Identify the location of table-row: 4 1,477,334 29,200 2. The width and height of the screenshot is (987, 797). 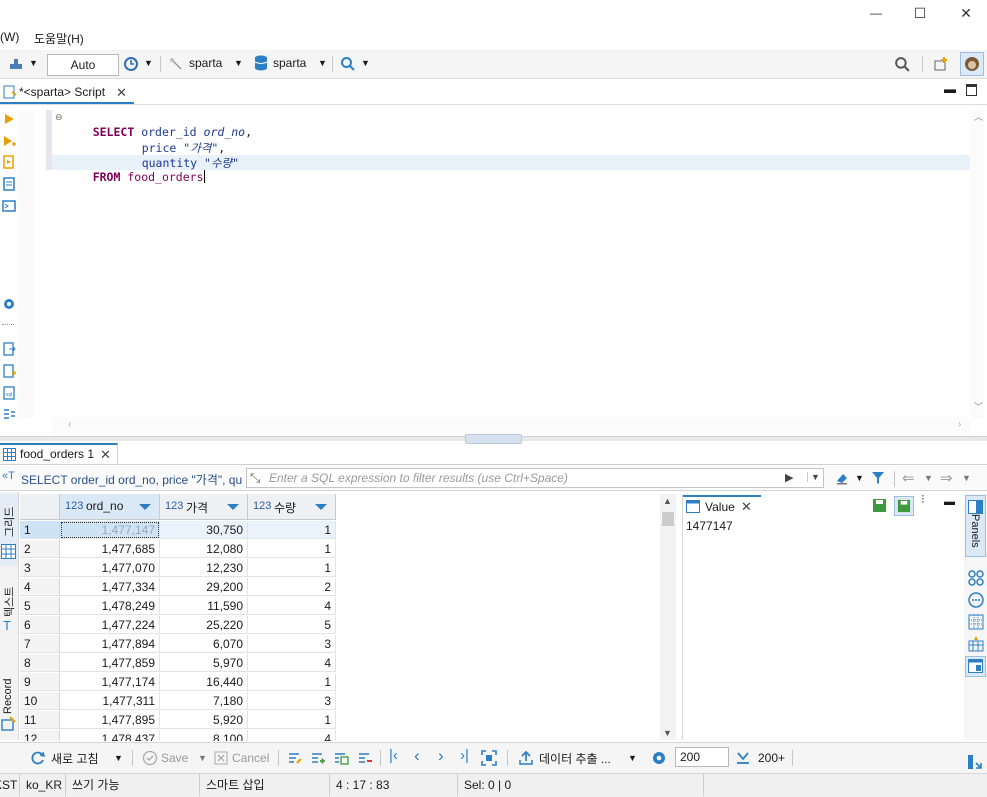
(330, 587).